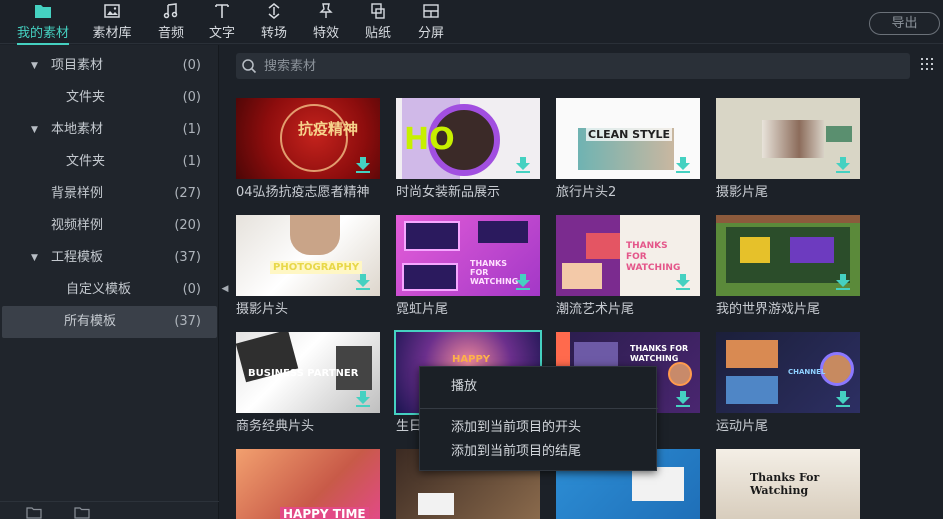 Image resolution: width=943 pixels, height=519 pixels. What do you see at coordinates (326, 10) in the screenshot?
I see `effects-pin-icon` at bounding box center [326, 10].